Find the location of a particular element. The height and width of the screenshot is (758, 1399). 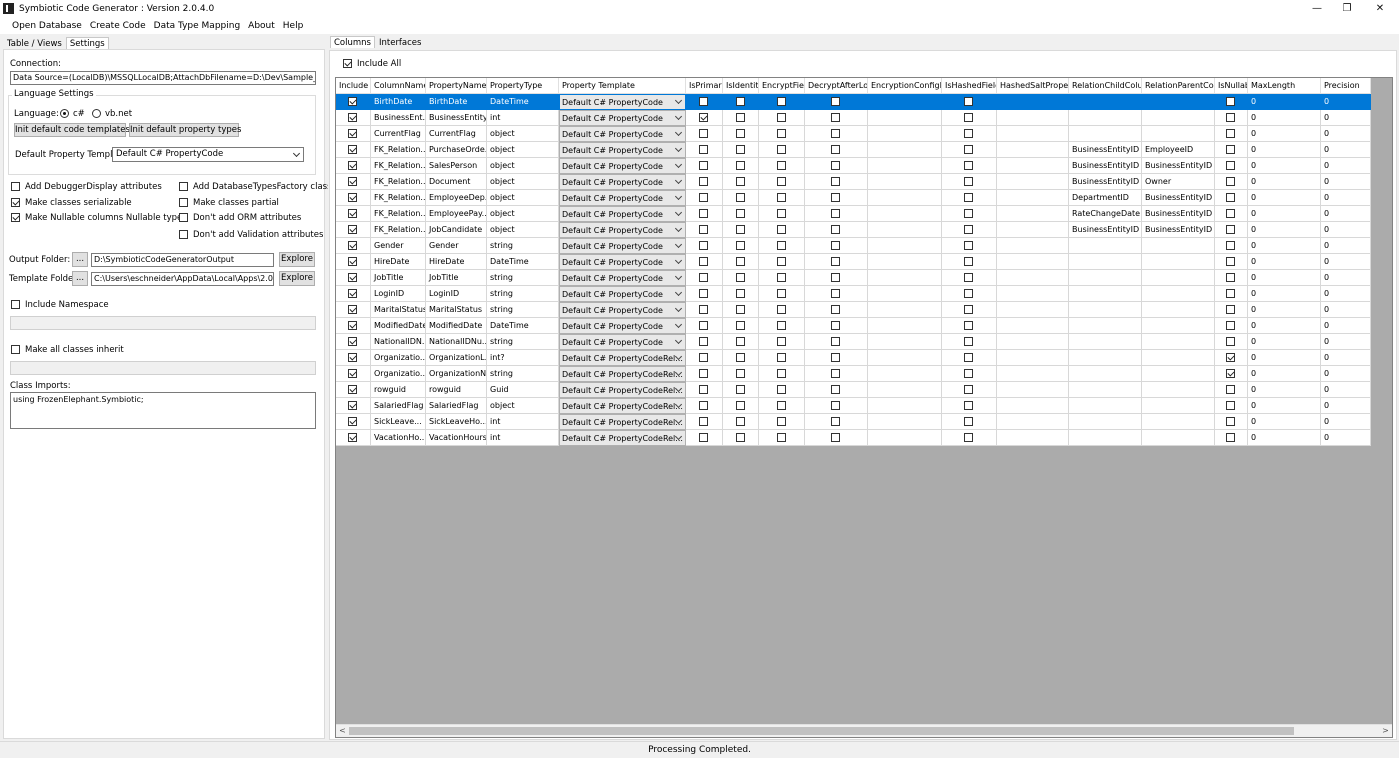

column-name-cell: Gender is located at coordinates (398, 246).